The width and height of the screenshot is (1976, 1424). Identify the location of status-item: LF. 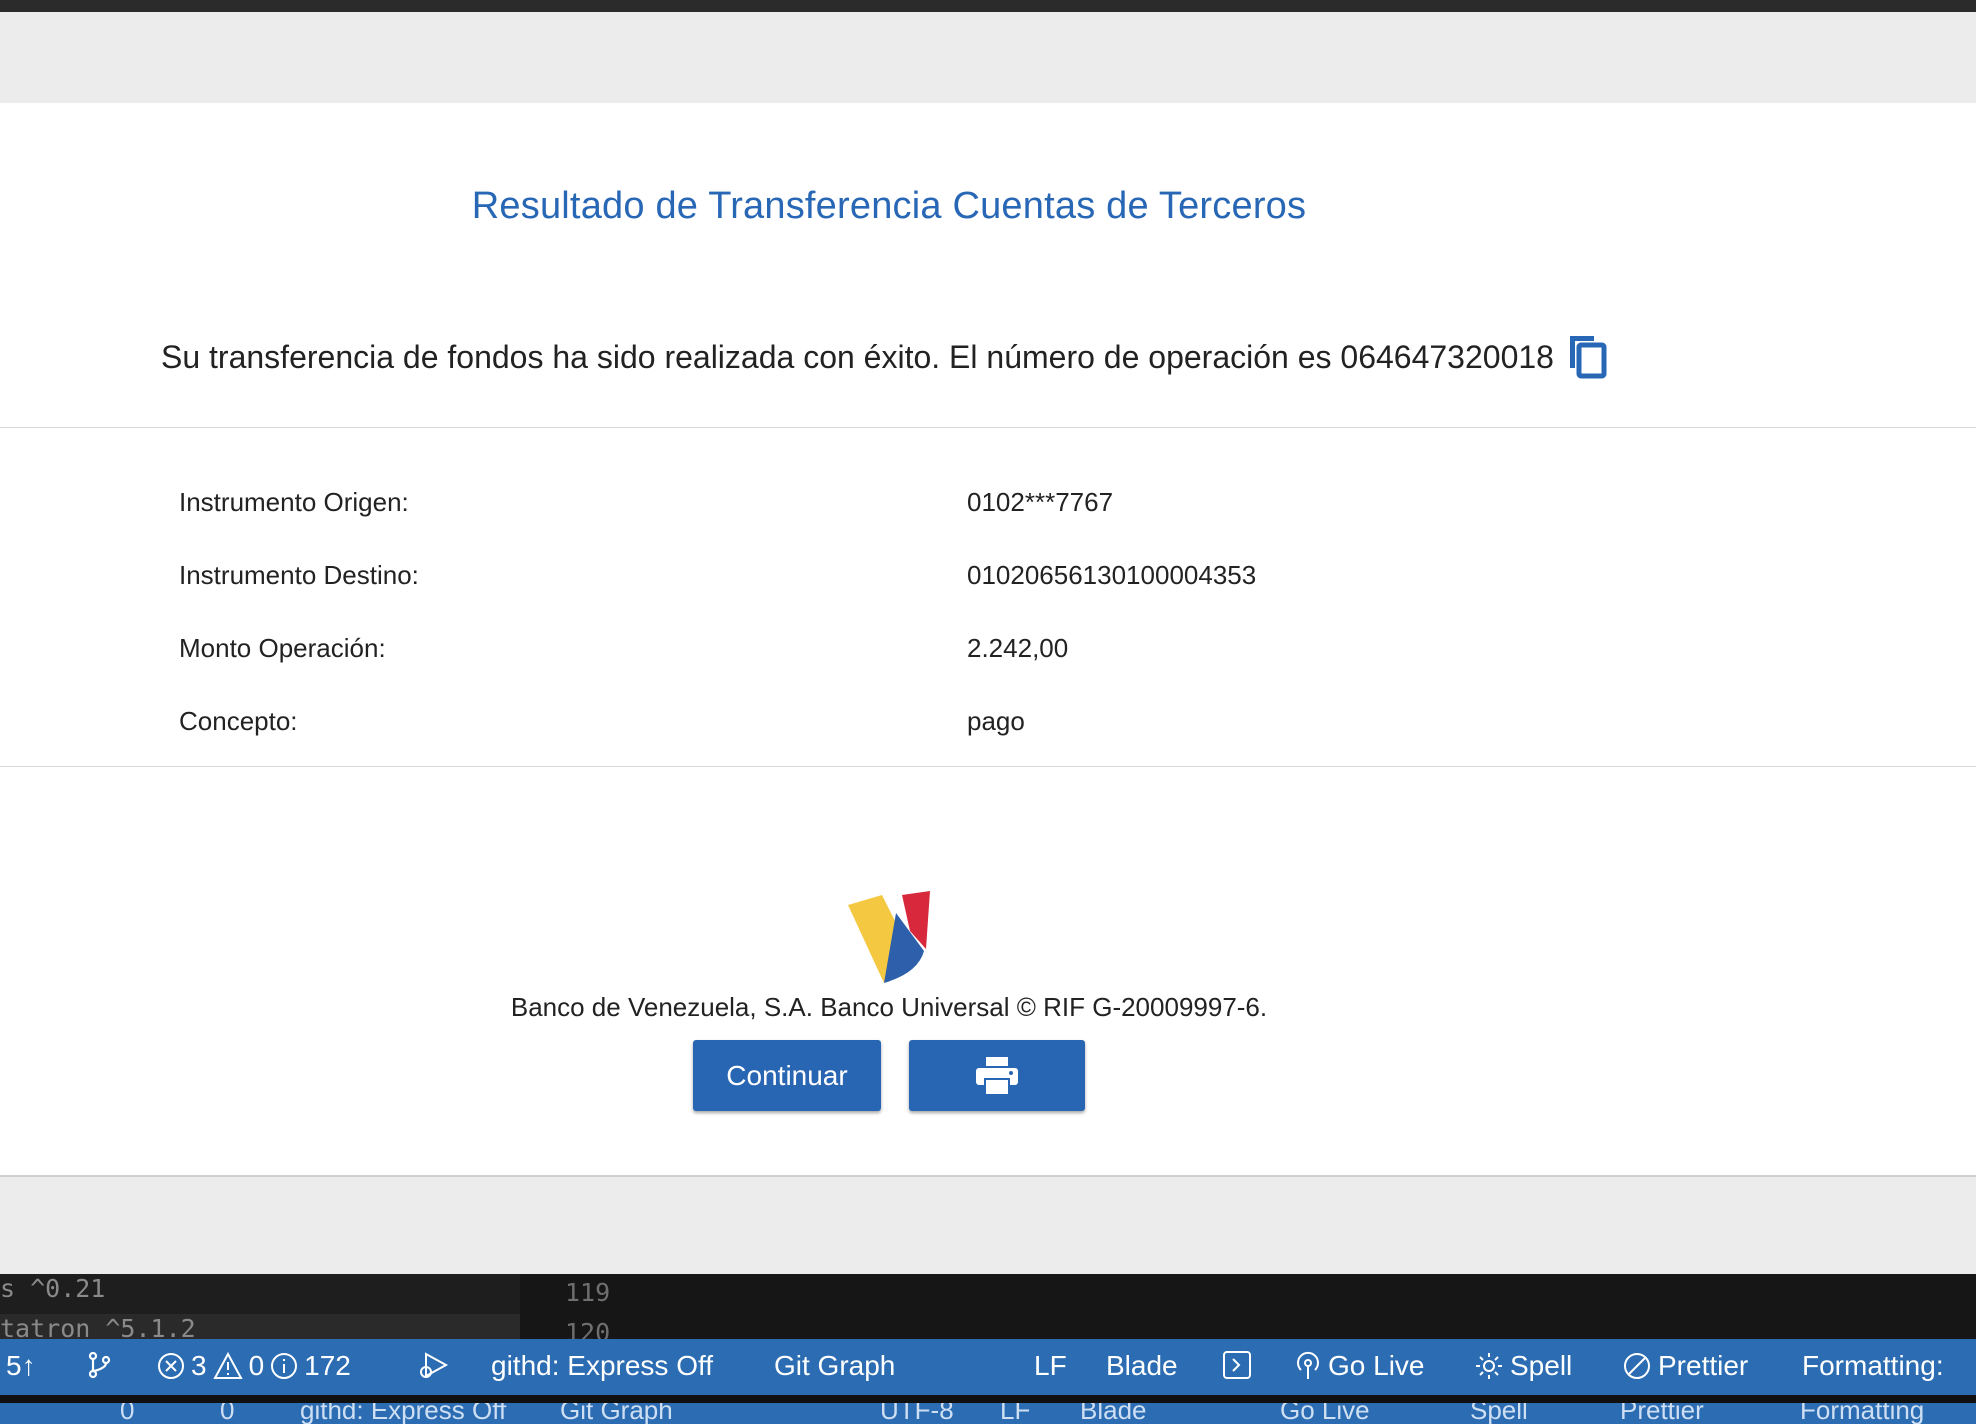
(1015, 1413).